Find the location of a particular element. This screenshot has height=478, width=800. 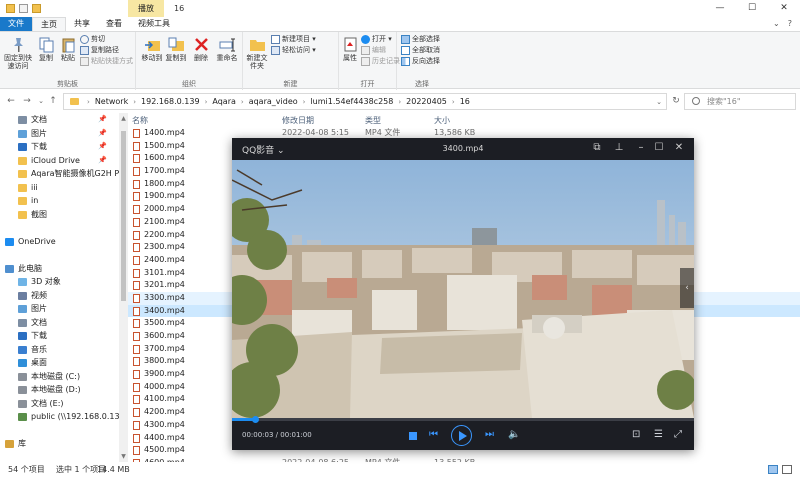

rename-button: 重命名 is located at coordinates (227, 49).